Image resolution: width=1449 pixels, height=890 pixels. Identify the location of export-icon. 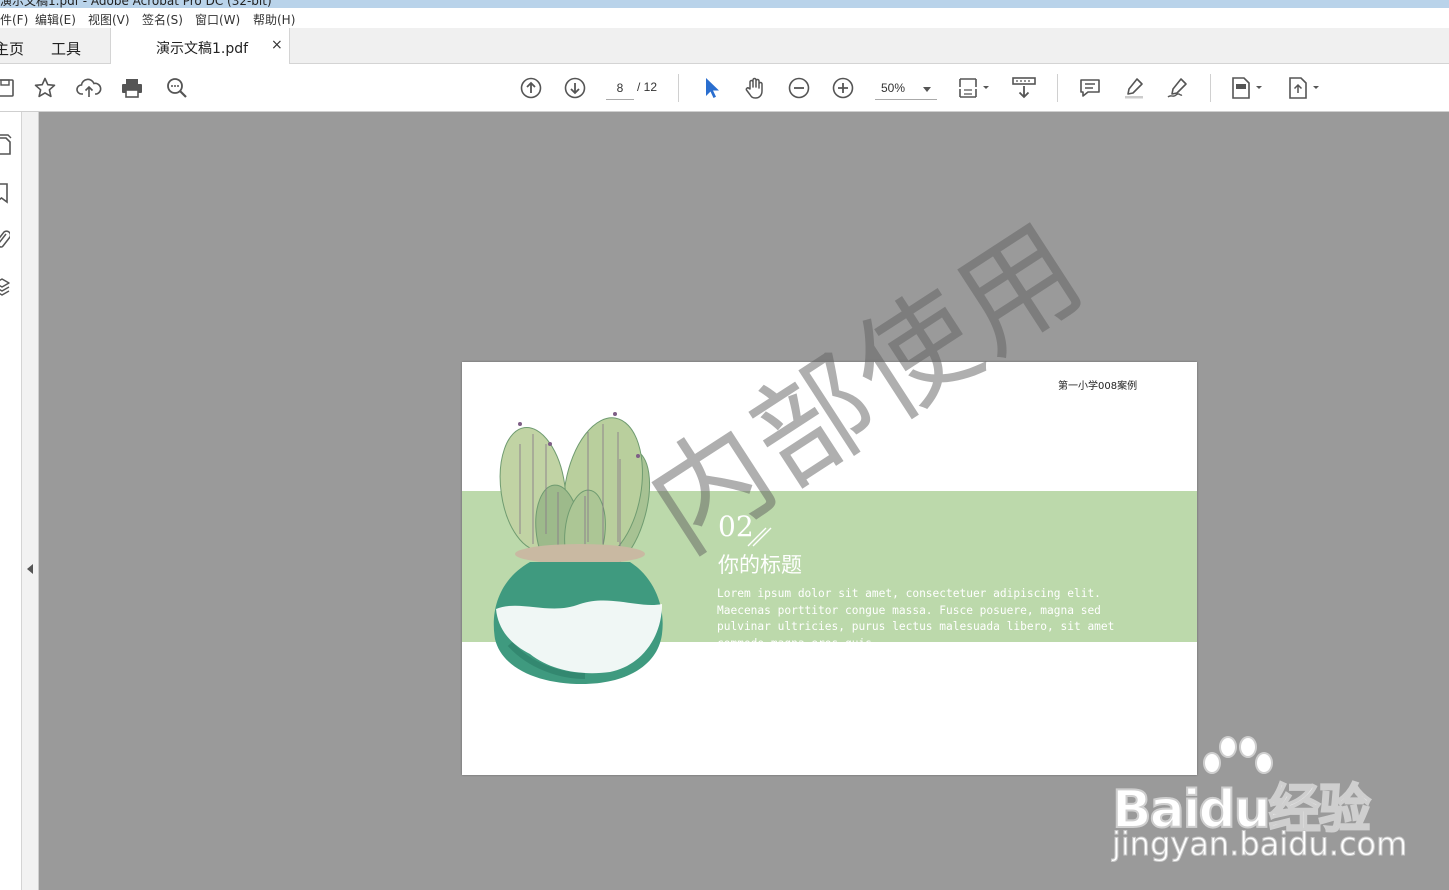
(1305, 88).